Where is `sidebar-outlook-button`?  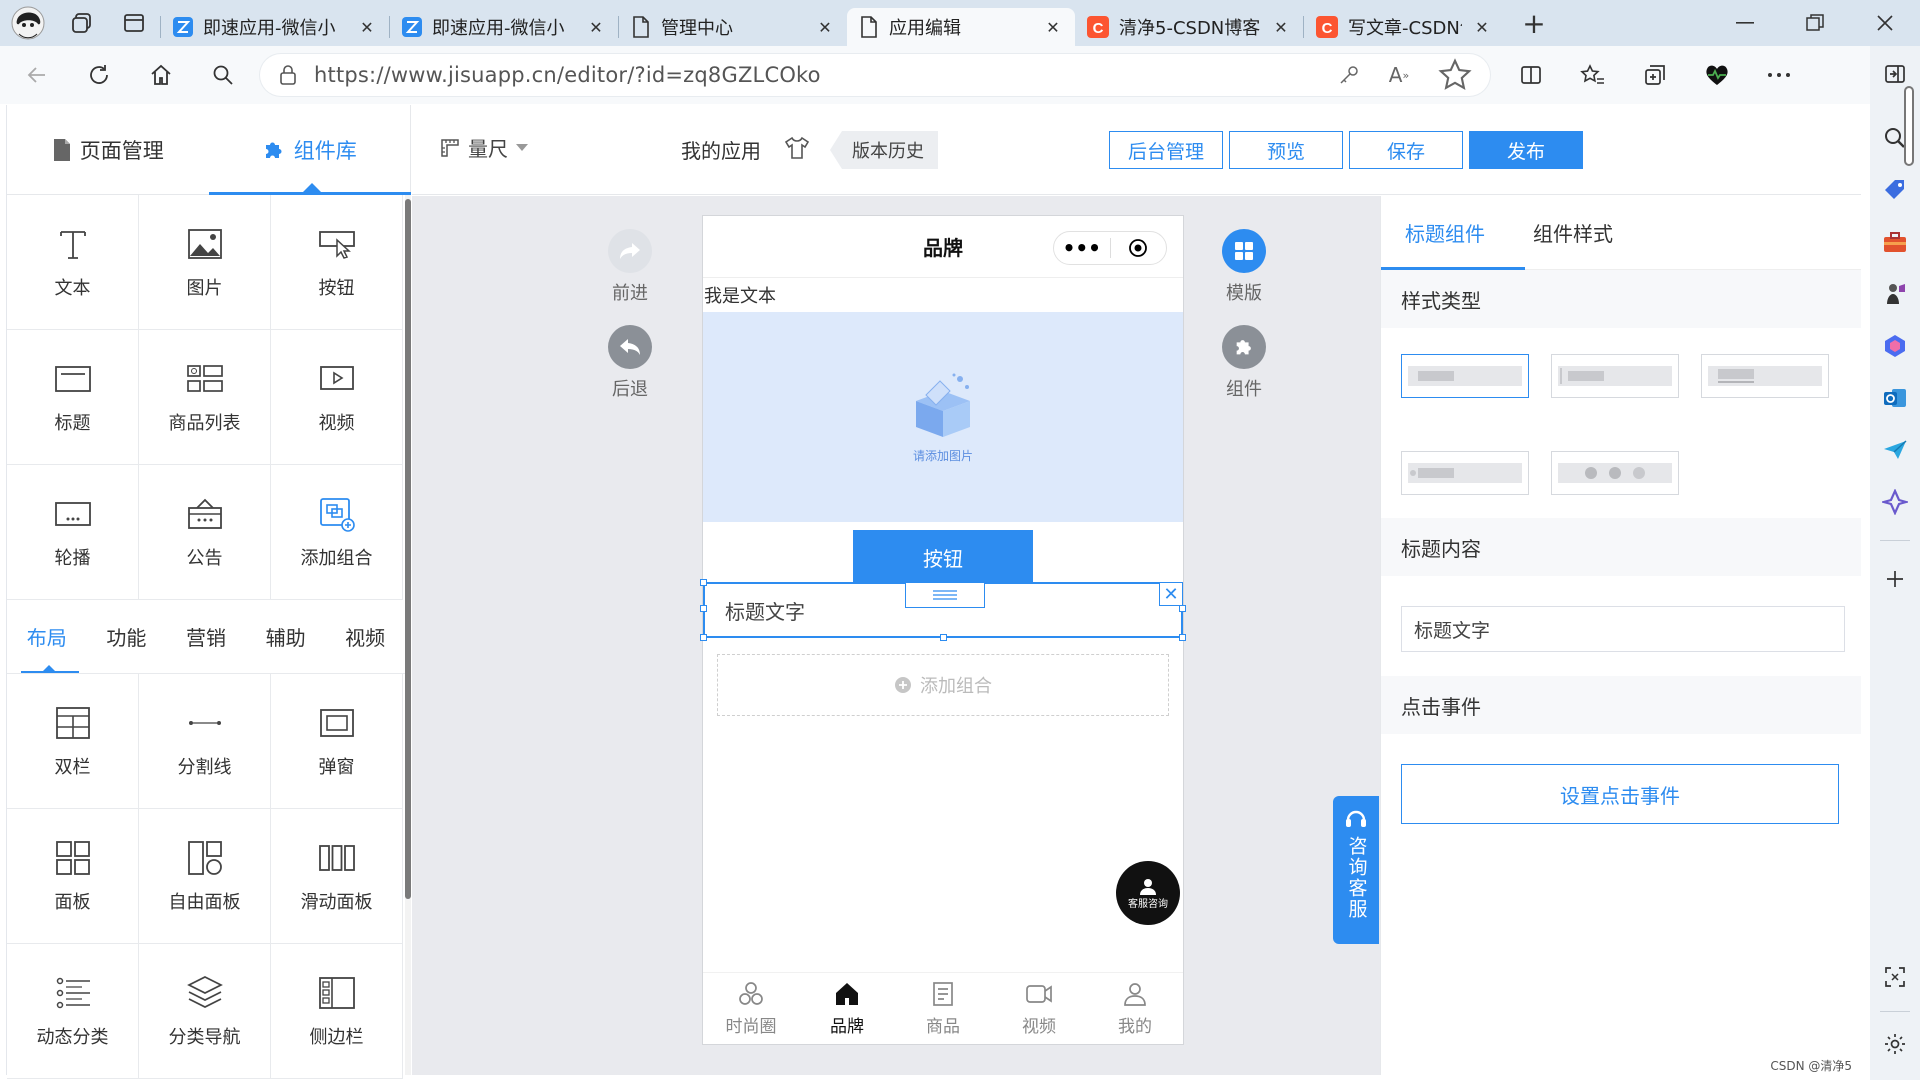
sidebar-outlook-button is located at coordinates (1895, 398).